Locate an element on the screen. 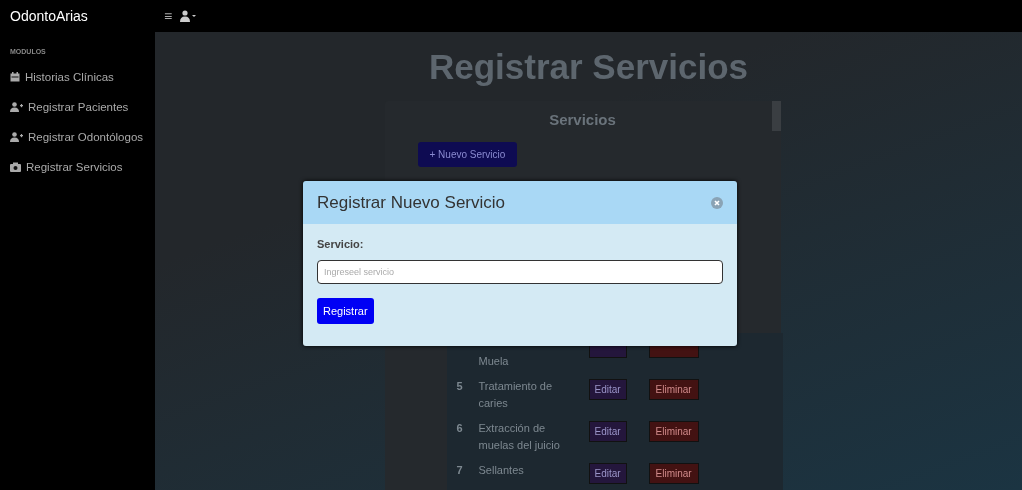 Image resolution: width=1022 pixels, height=490 pixels. row-number: 7 is located at coordinates (460, 469).